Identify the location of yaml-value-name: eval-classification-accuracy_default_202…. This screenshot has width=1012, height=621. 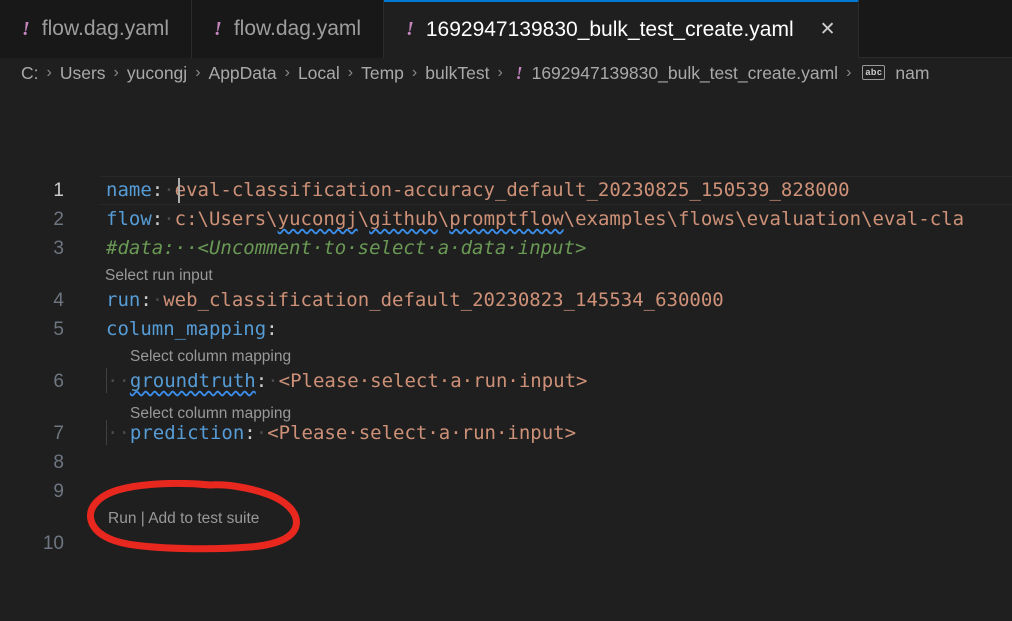
(512, 190).